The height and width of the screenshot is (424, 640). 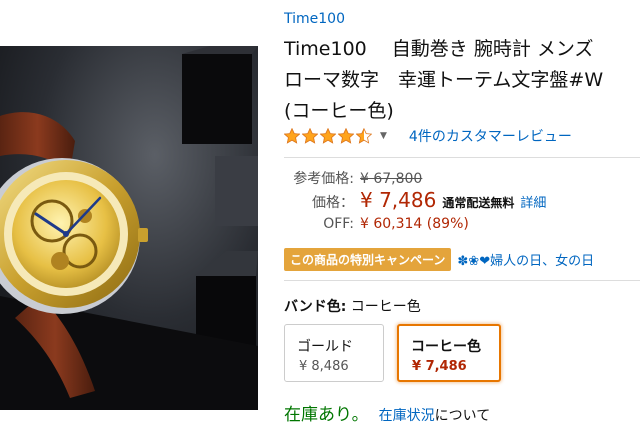 What do you see at coordinates (333, 203) in the screenshot?
I see `price-label: 価格：` at bounding box center [333, 203].